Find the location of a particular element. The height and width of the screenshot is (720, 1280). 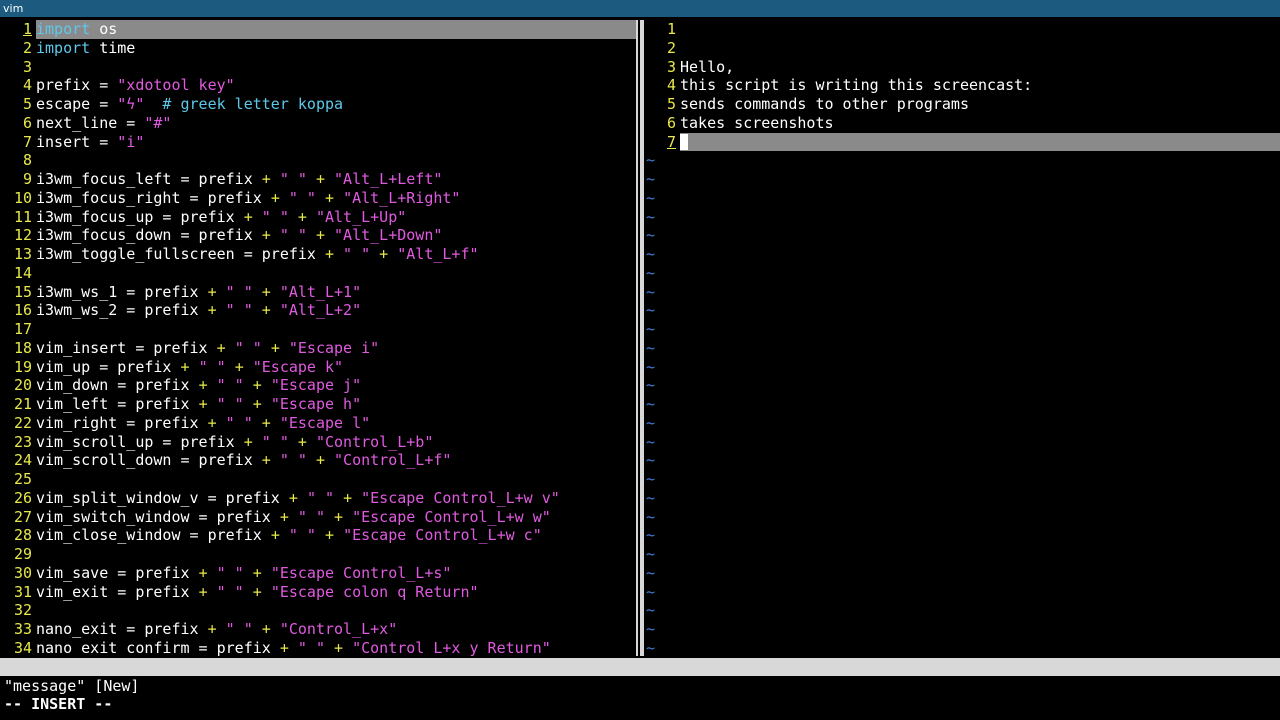

code-line: 17 is located at coordinates (318, 329).